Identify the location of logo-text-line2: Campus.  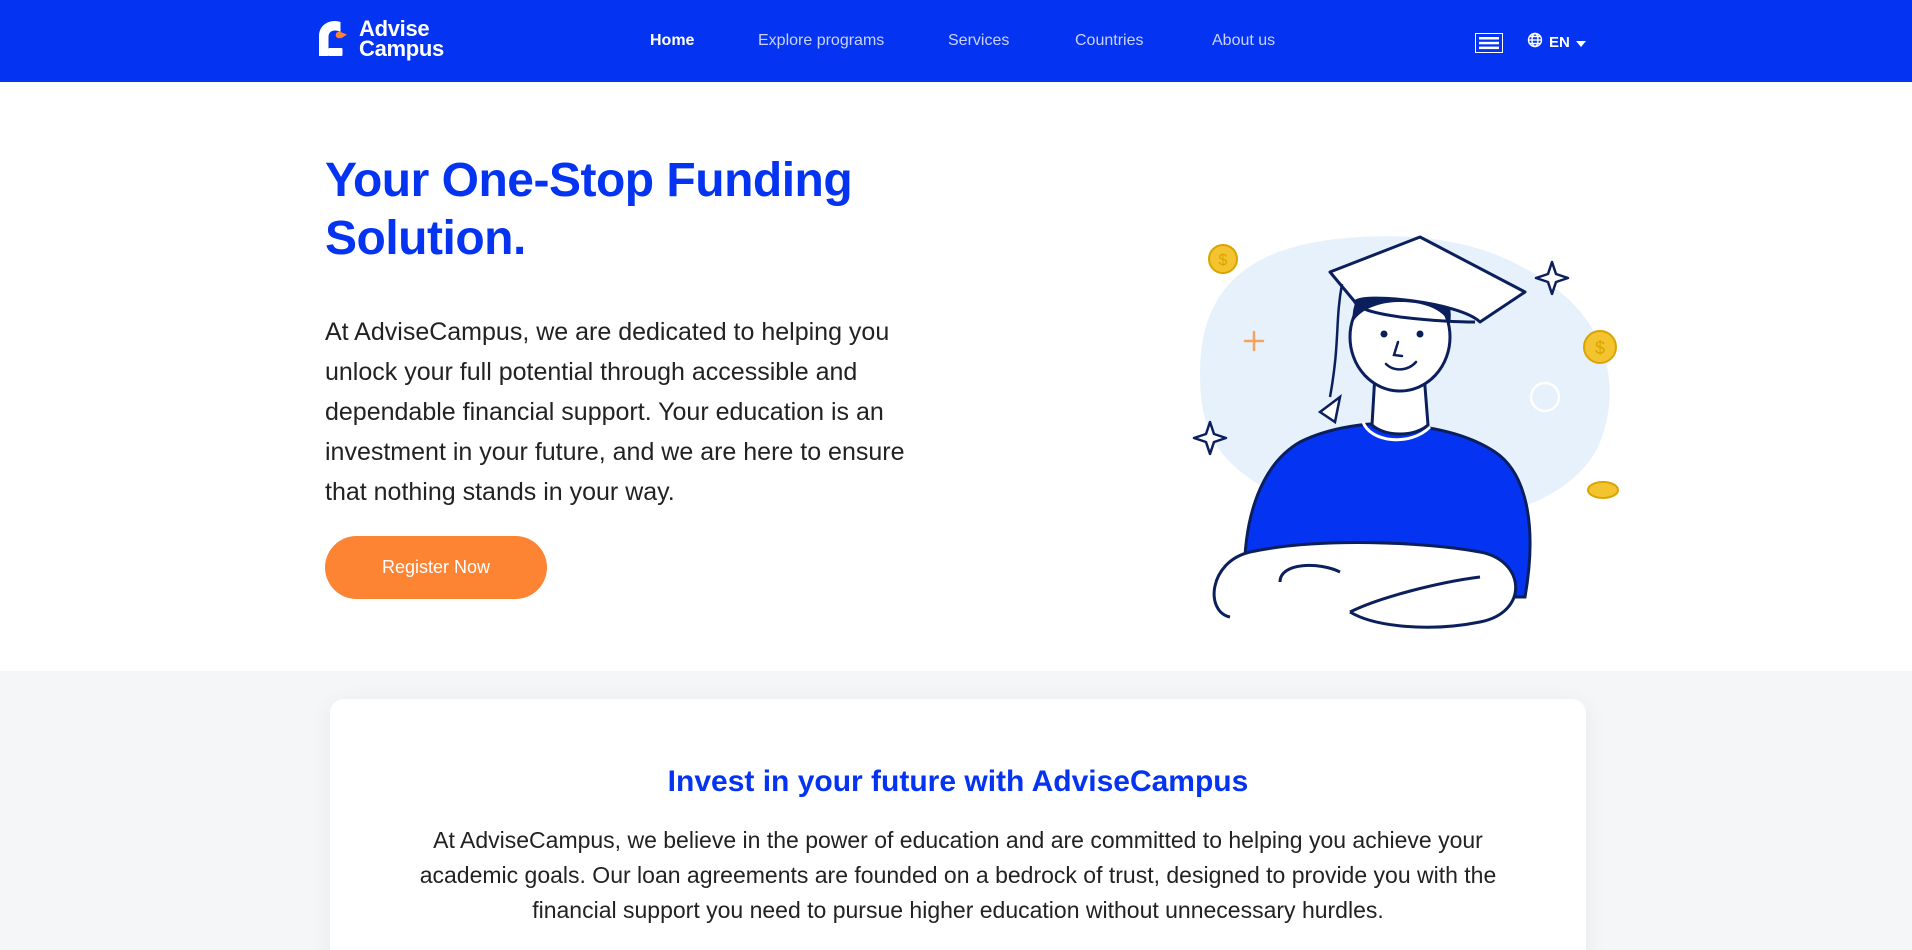
(401, 48).